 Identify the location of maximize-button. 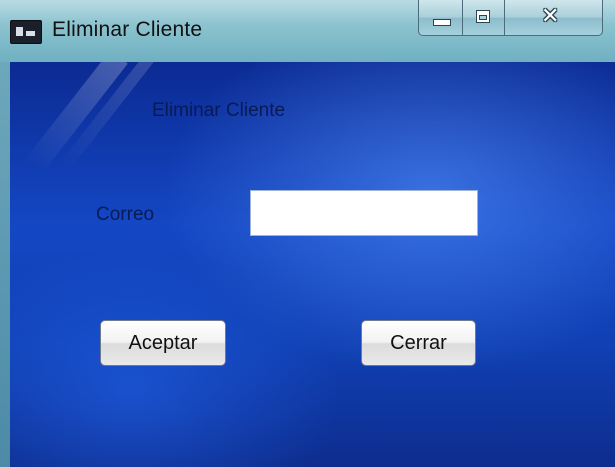
(484, 18).